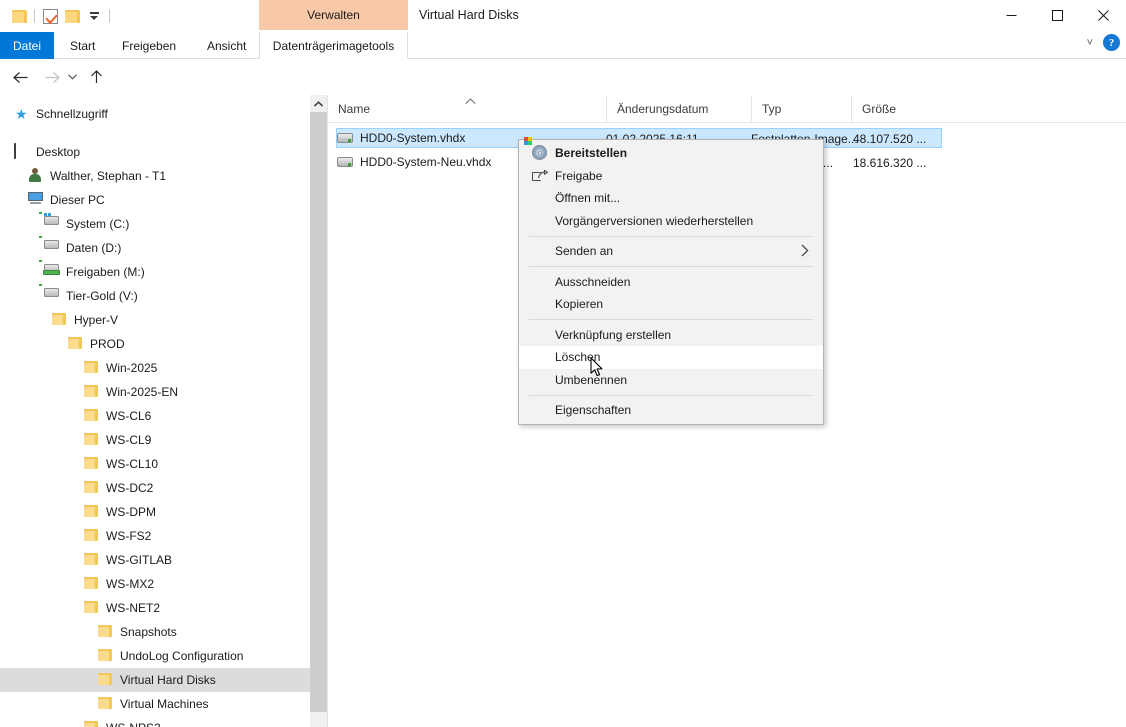 The width and height of the screenshot is (1126, 727). What do you see at coordinates (671, 304) in the screenshot?
I see `menu-item-kopieren: Kopieren` at bounding box center [671, 304].